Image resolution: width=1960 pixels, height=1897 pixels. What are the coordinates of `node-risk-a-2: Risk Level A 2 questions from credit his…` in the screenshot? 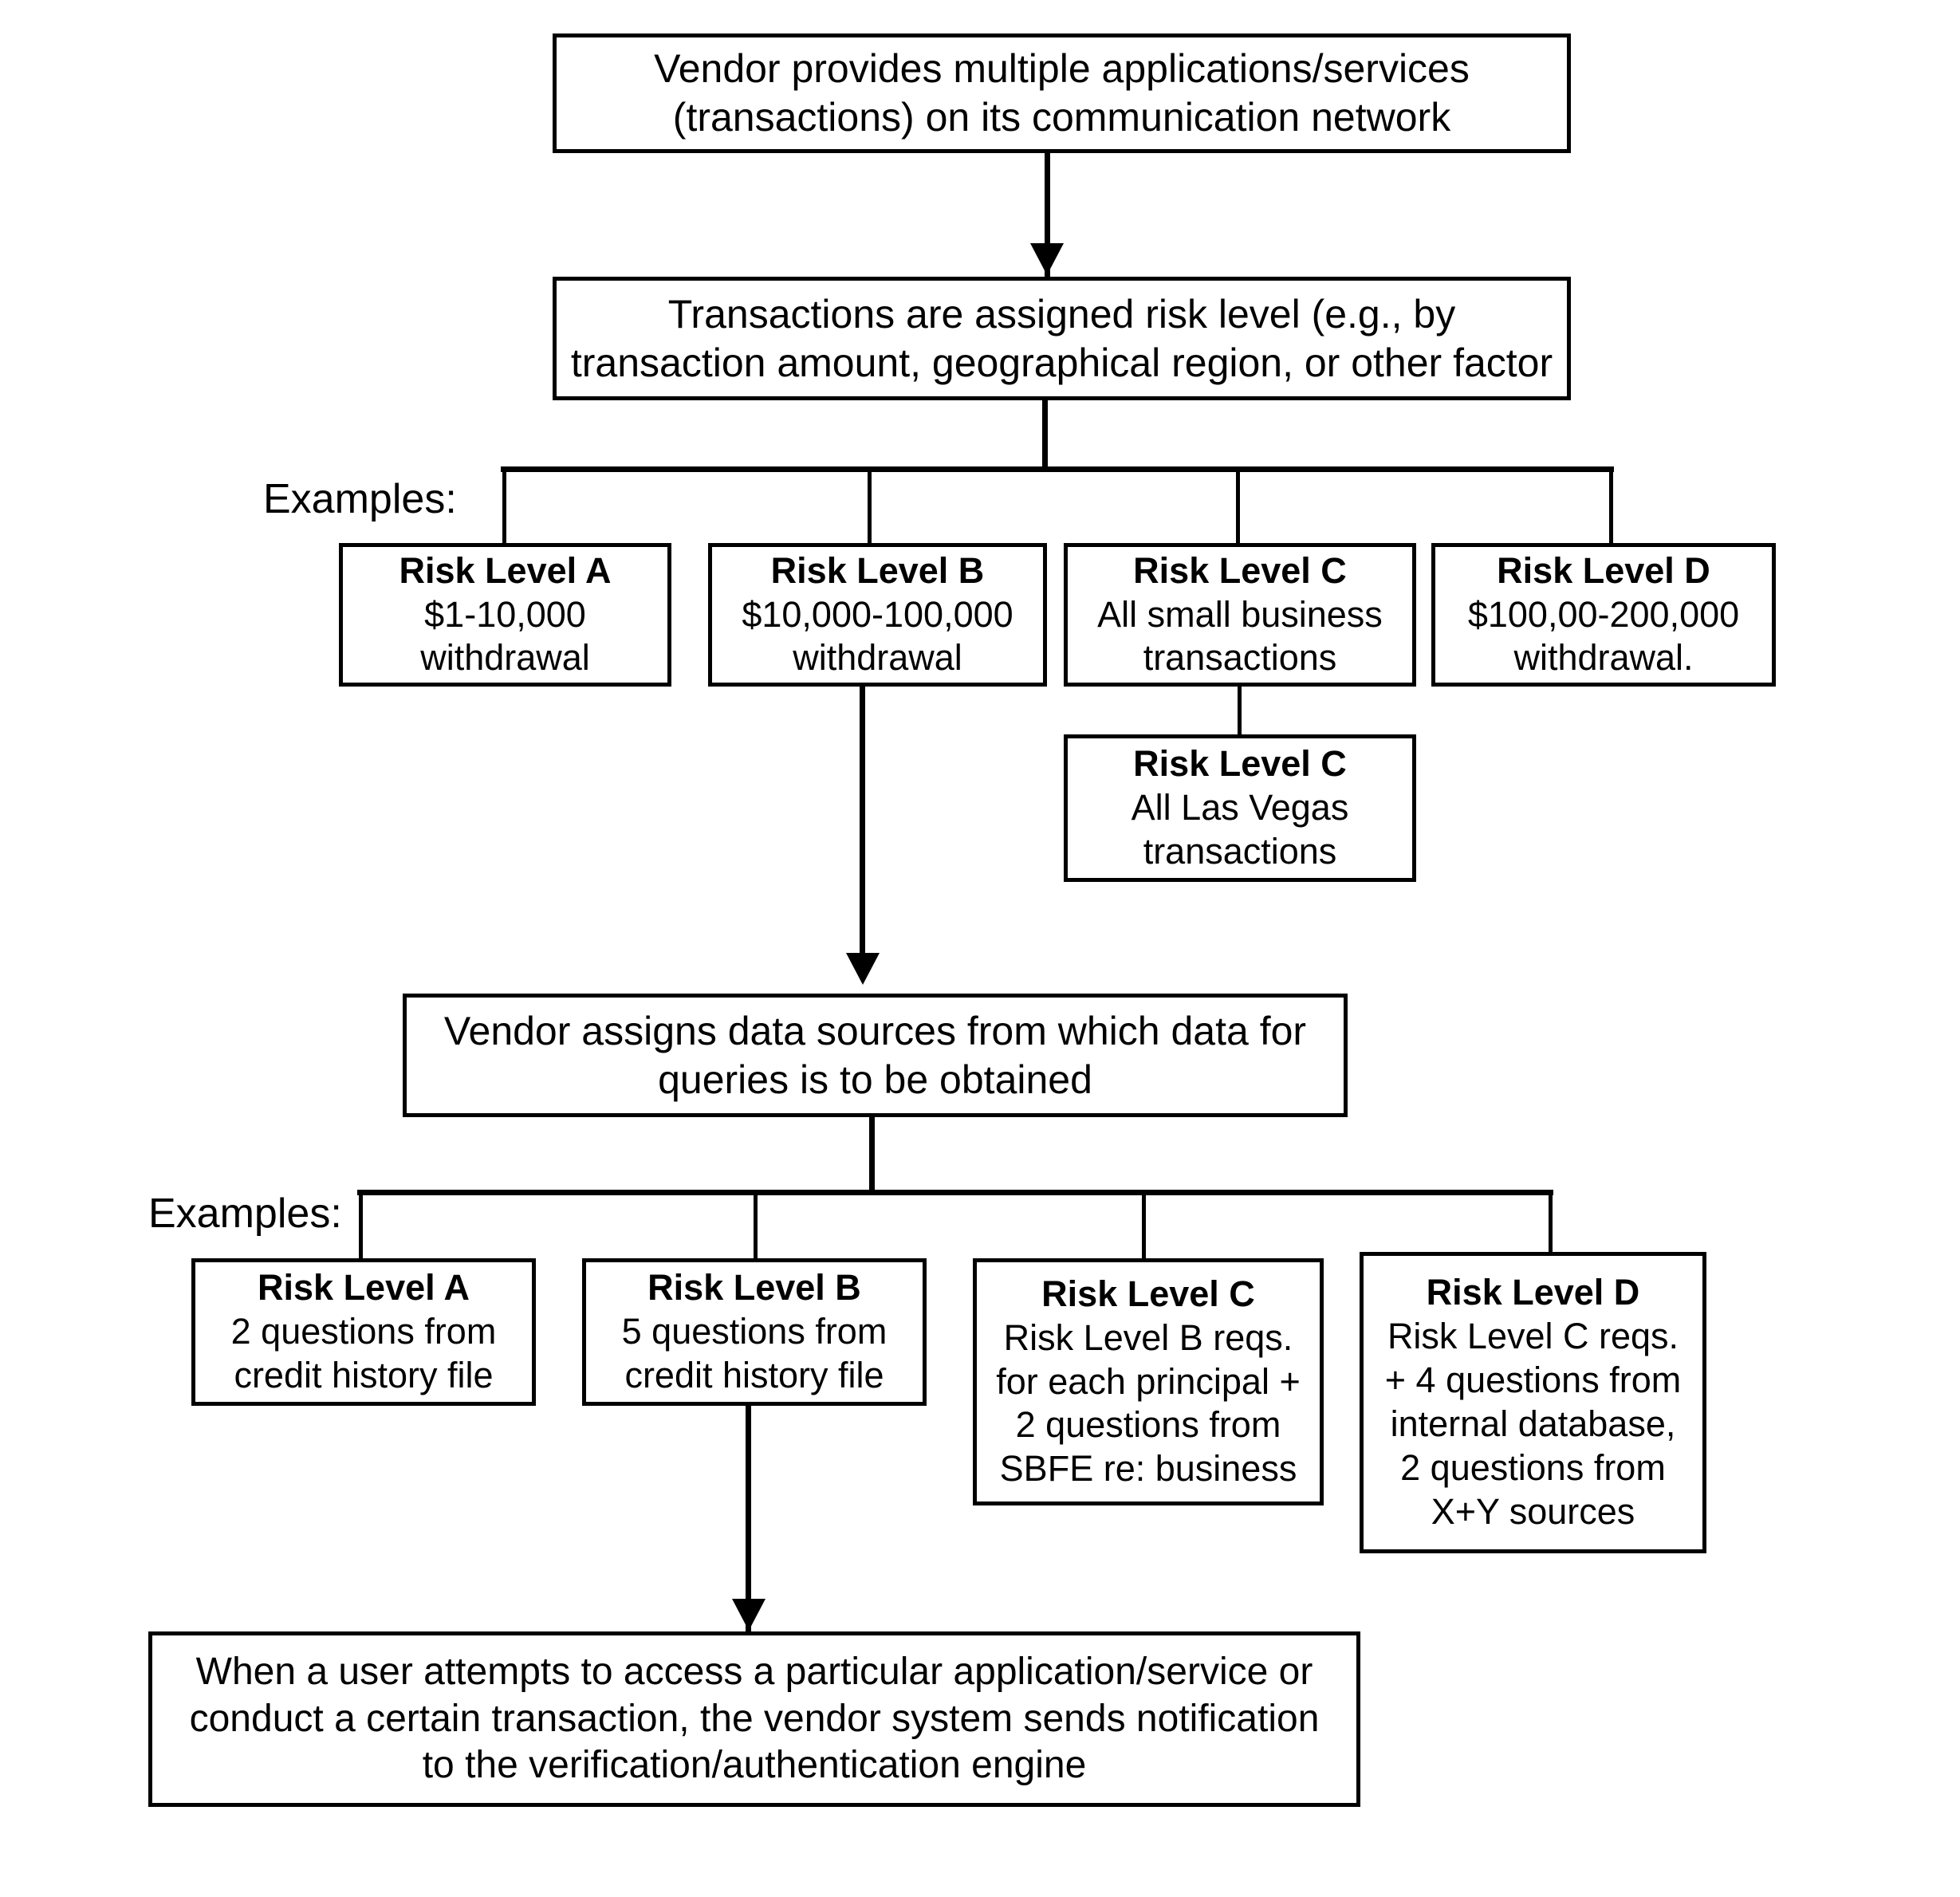 It's located at (364, 1332).